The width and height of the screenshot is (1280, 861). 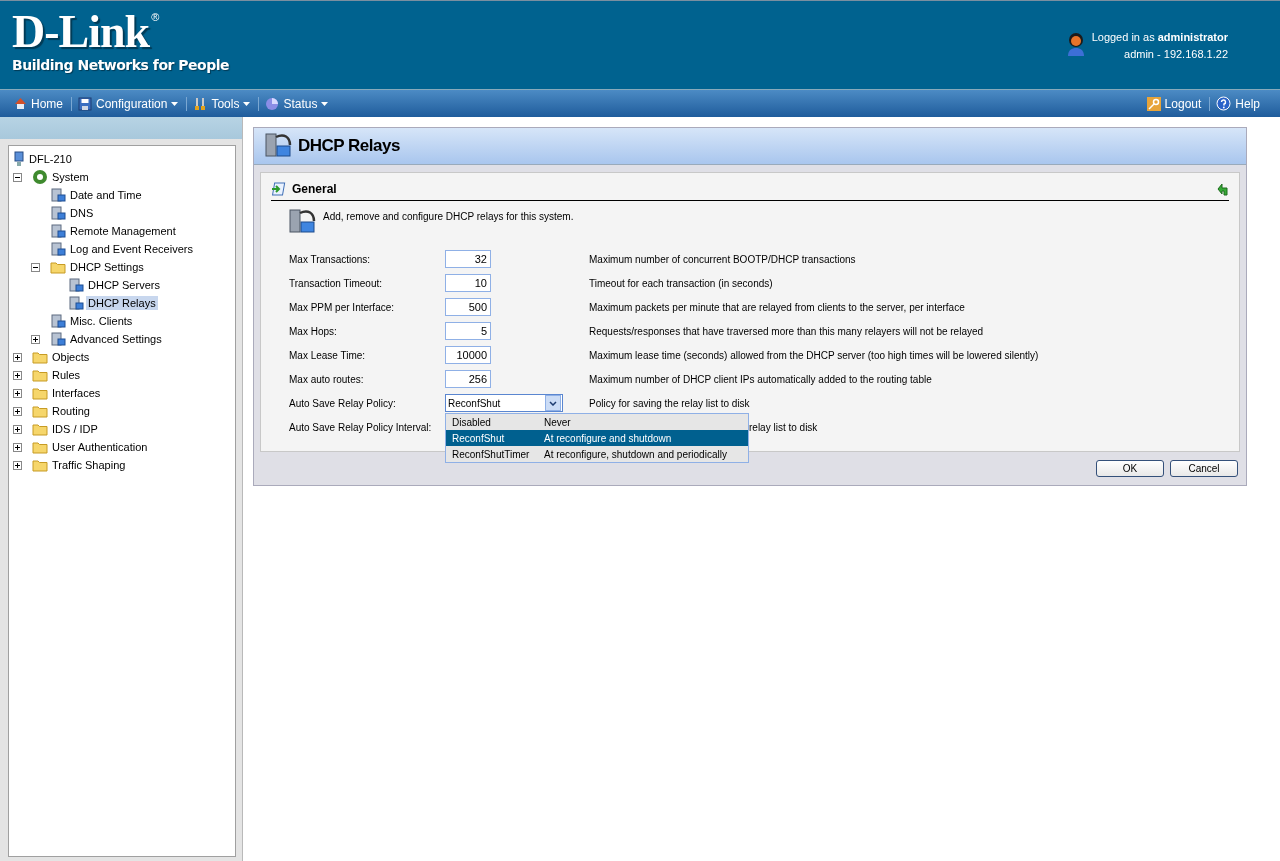 I want to click on back-arrow-icon, so click(x=1223, y=189).